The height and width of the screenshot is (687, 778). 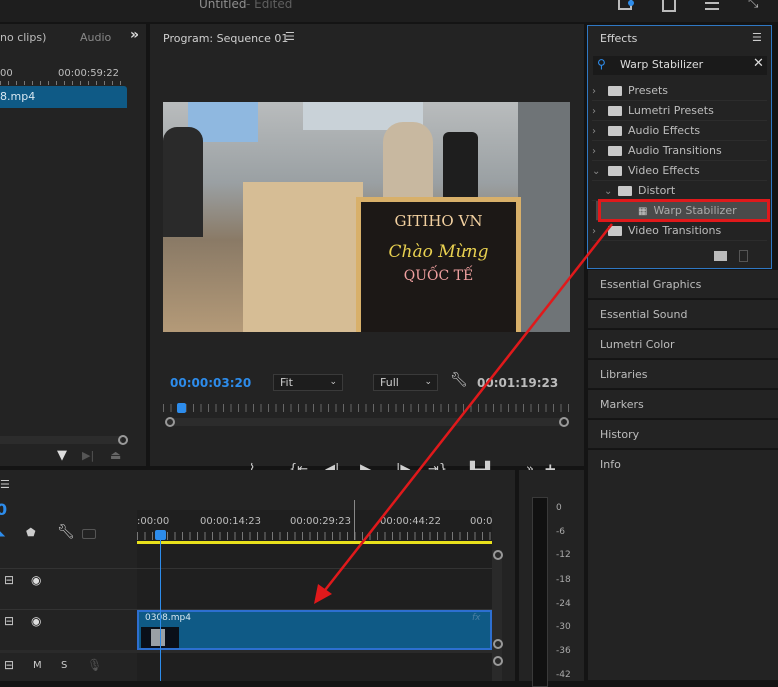 What do you see at coordinates (89, 534) in the screenshot?
I see `captions-icon` at bounding box center [89, 534].